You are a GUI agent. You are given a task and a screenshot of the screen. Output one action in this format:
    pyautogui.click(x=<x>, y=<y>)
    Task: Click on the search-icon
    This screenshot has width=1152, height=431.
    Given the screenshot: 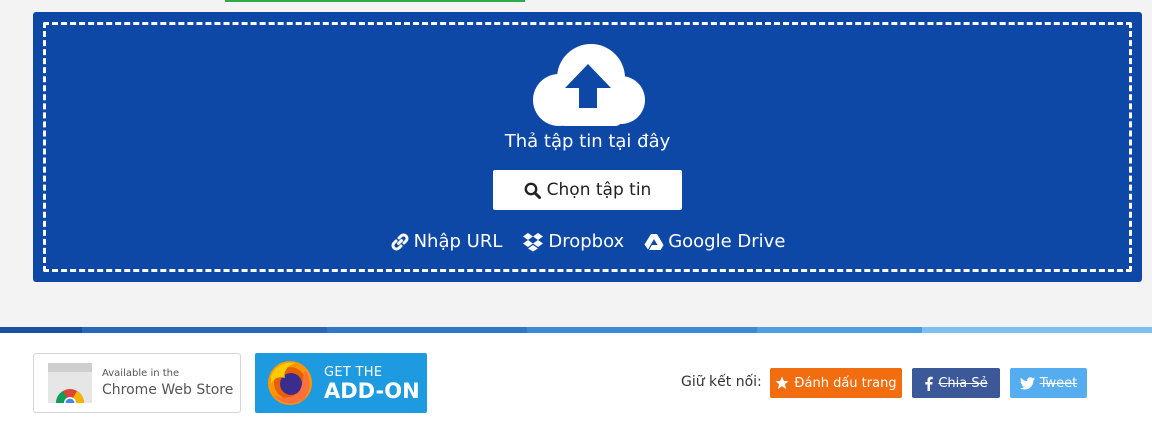 What is the action you would take?
    pyautogui.click(x=532, y=190)
    